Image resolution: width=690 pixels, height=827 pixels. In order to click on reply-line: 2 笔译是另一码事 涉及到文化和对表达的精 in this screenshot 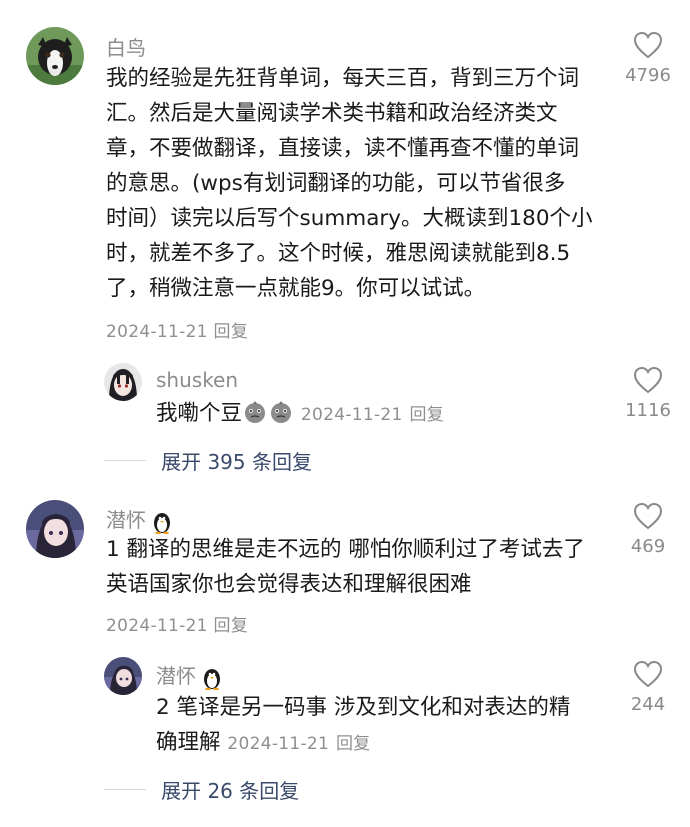, I will do `click(363, 707)`.